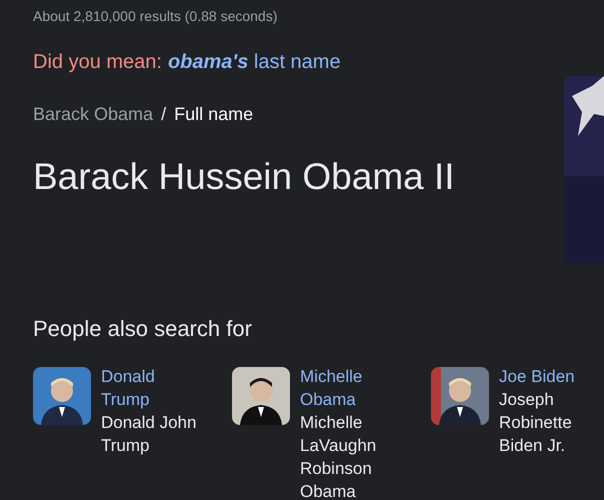 The width and height of the screenshot is (604, 500). What do you see at coordinates (93, 114) in the screenshot?
I see `breadcrumb-link: Barack Obama` at bounding box center [93, 114].